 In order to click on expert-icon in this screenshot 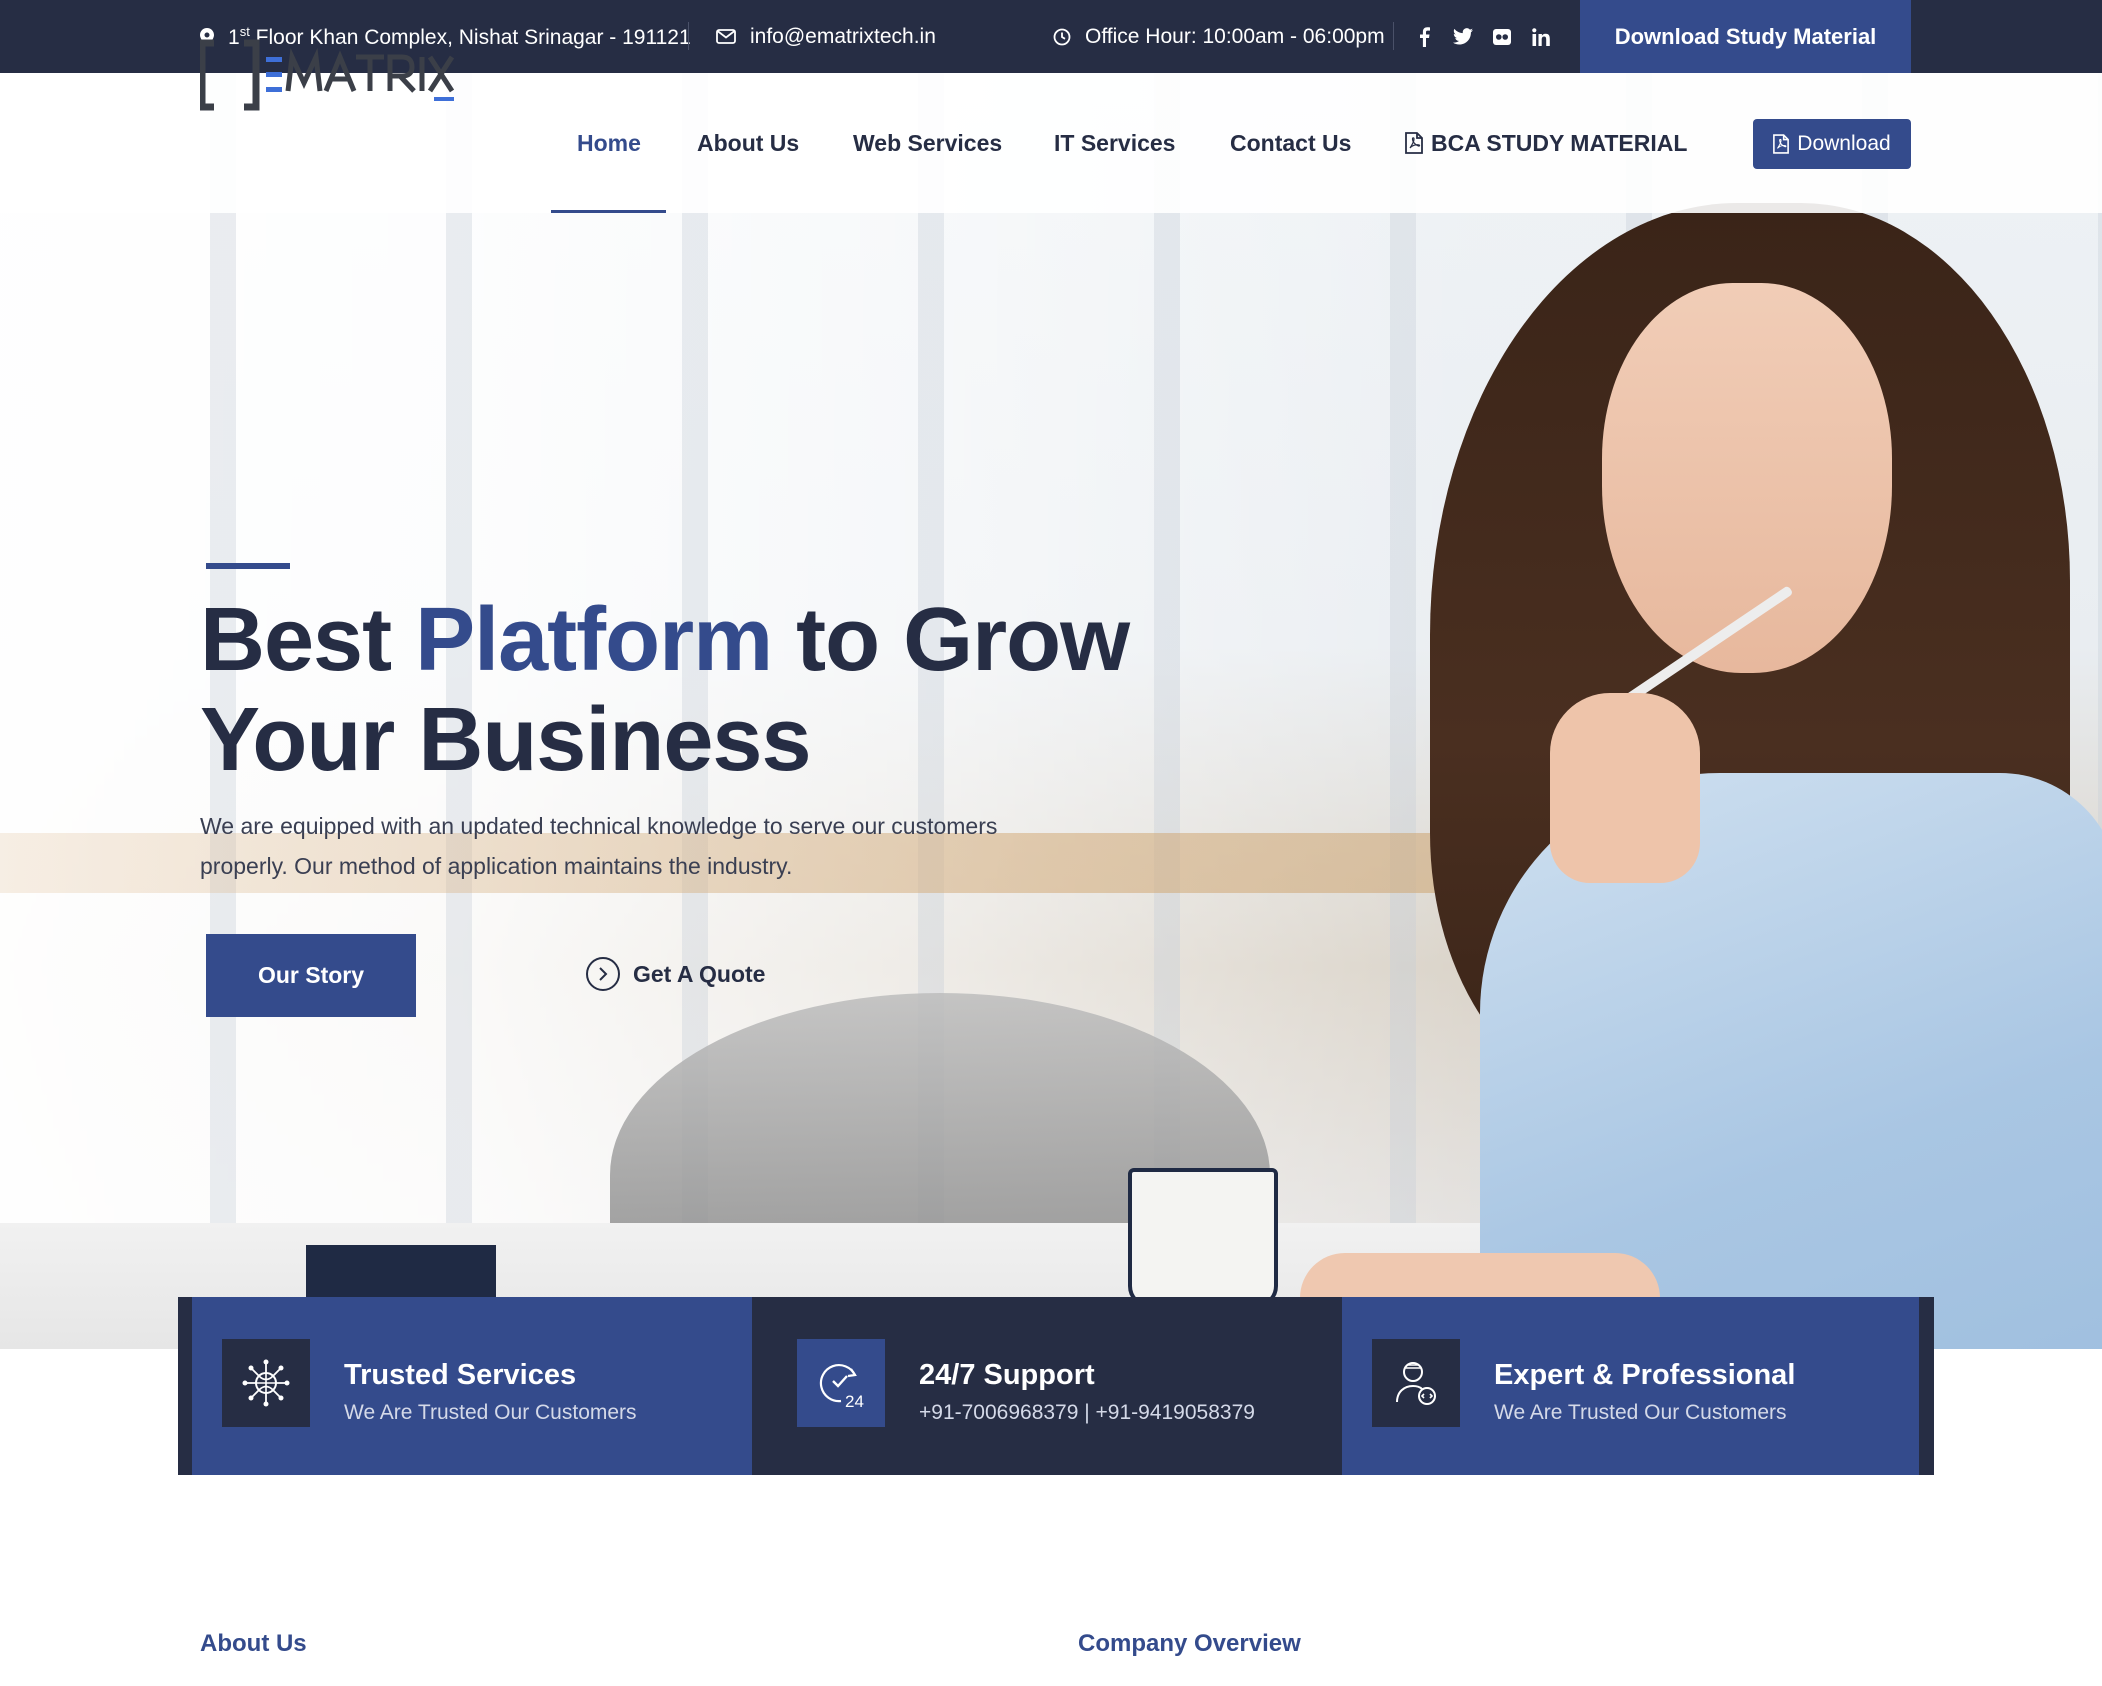, I will do `click(1416, 1383)`.